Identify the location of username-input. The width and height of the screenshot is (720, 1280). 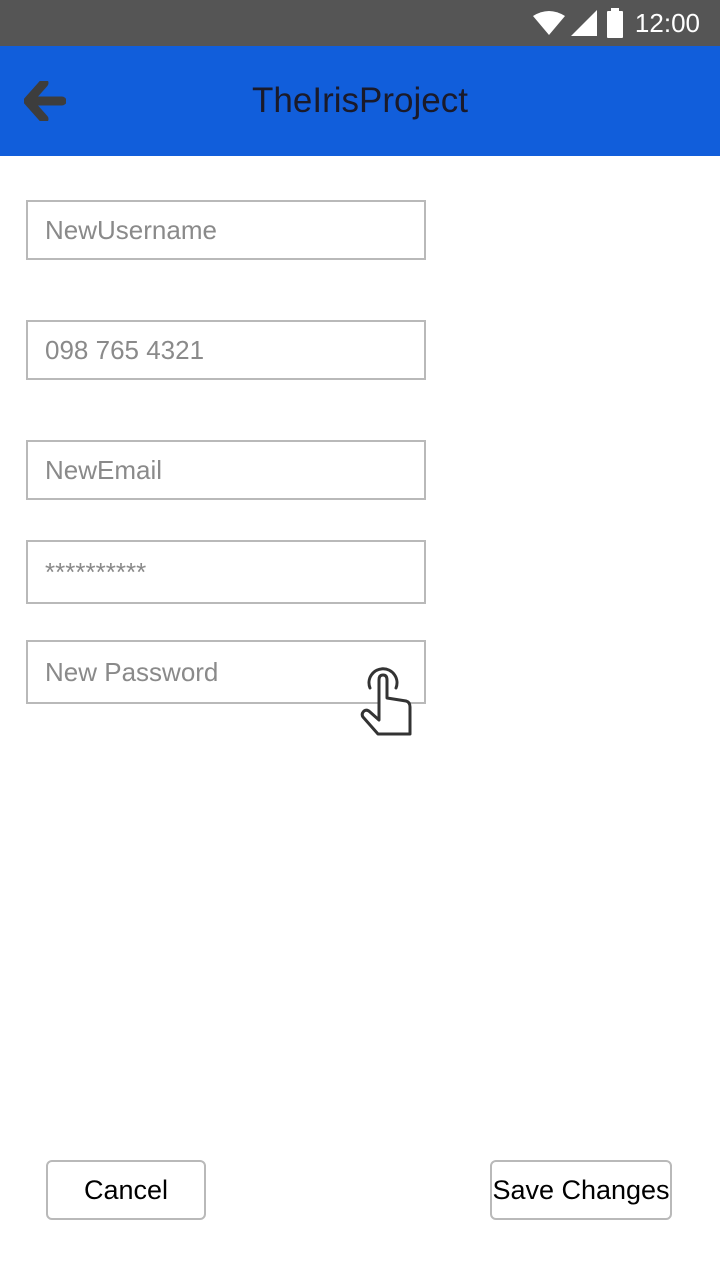
(226, 230).